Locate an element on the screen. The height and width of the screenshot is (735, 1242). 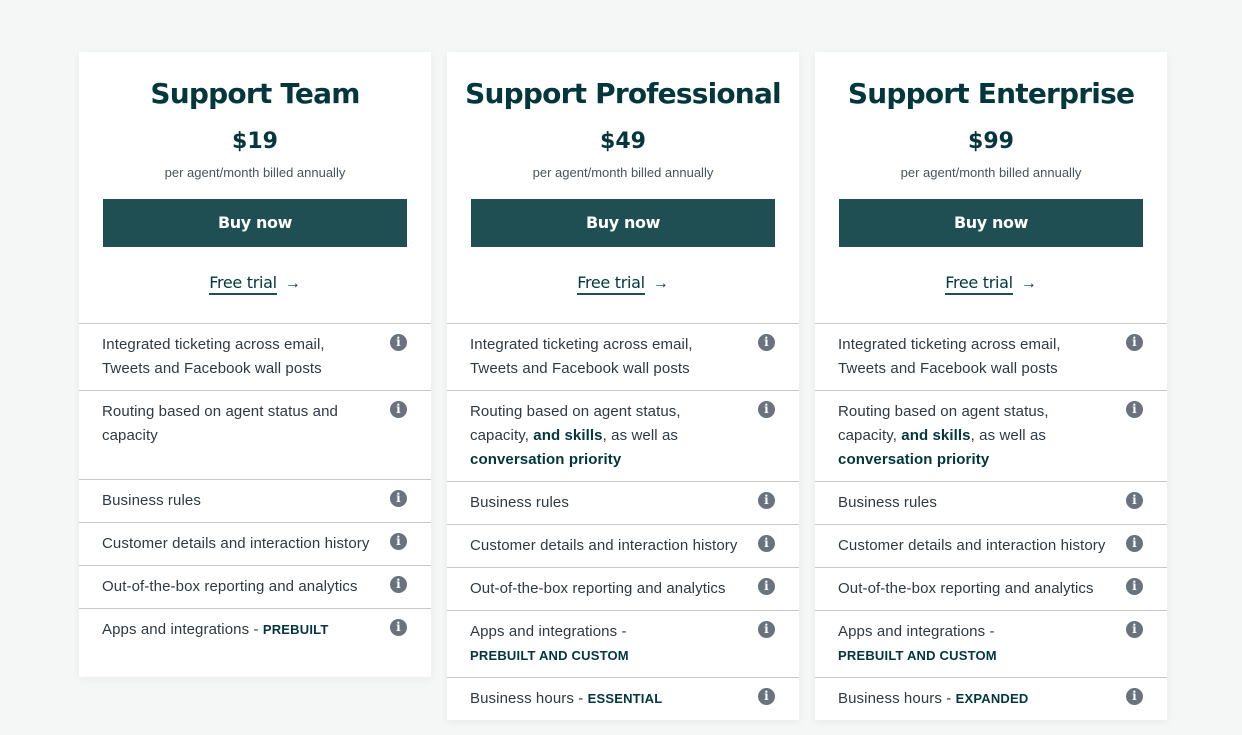
feature-item: Business hours - ESSENTIAL i is located at coordinates (623, 699).